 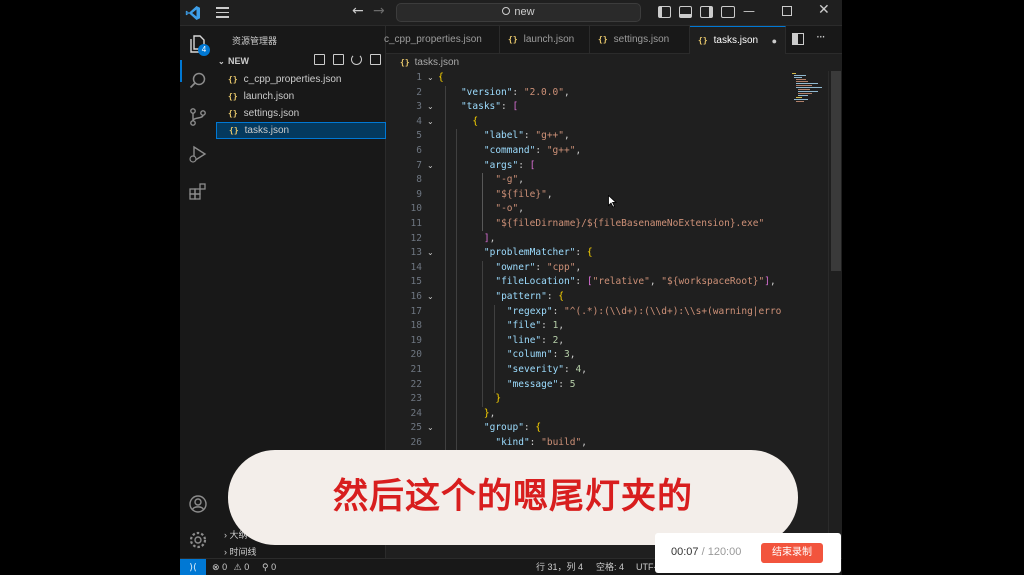 What do you see at coordinates (416, 223) in the screenshot?
I see `line-number: 11` at bounding box center [416, 223].